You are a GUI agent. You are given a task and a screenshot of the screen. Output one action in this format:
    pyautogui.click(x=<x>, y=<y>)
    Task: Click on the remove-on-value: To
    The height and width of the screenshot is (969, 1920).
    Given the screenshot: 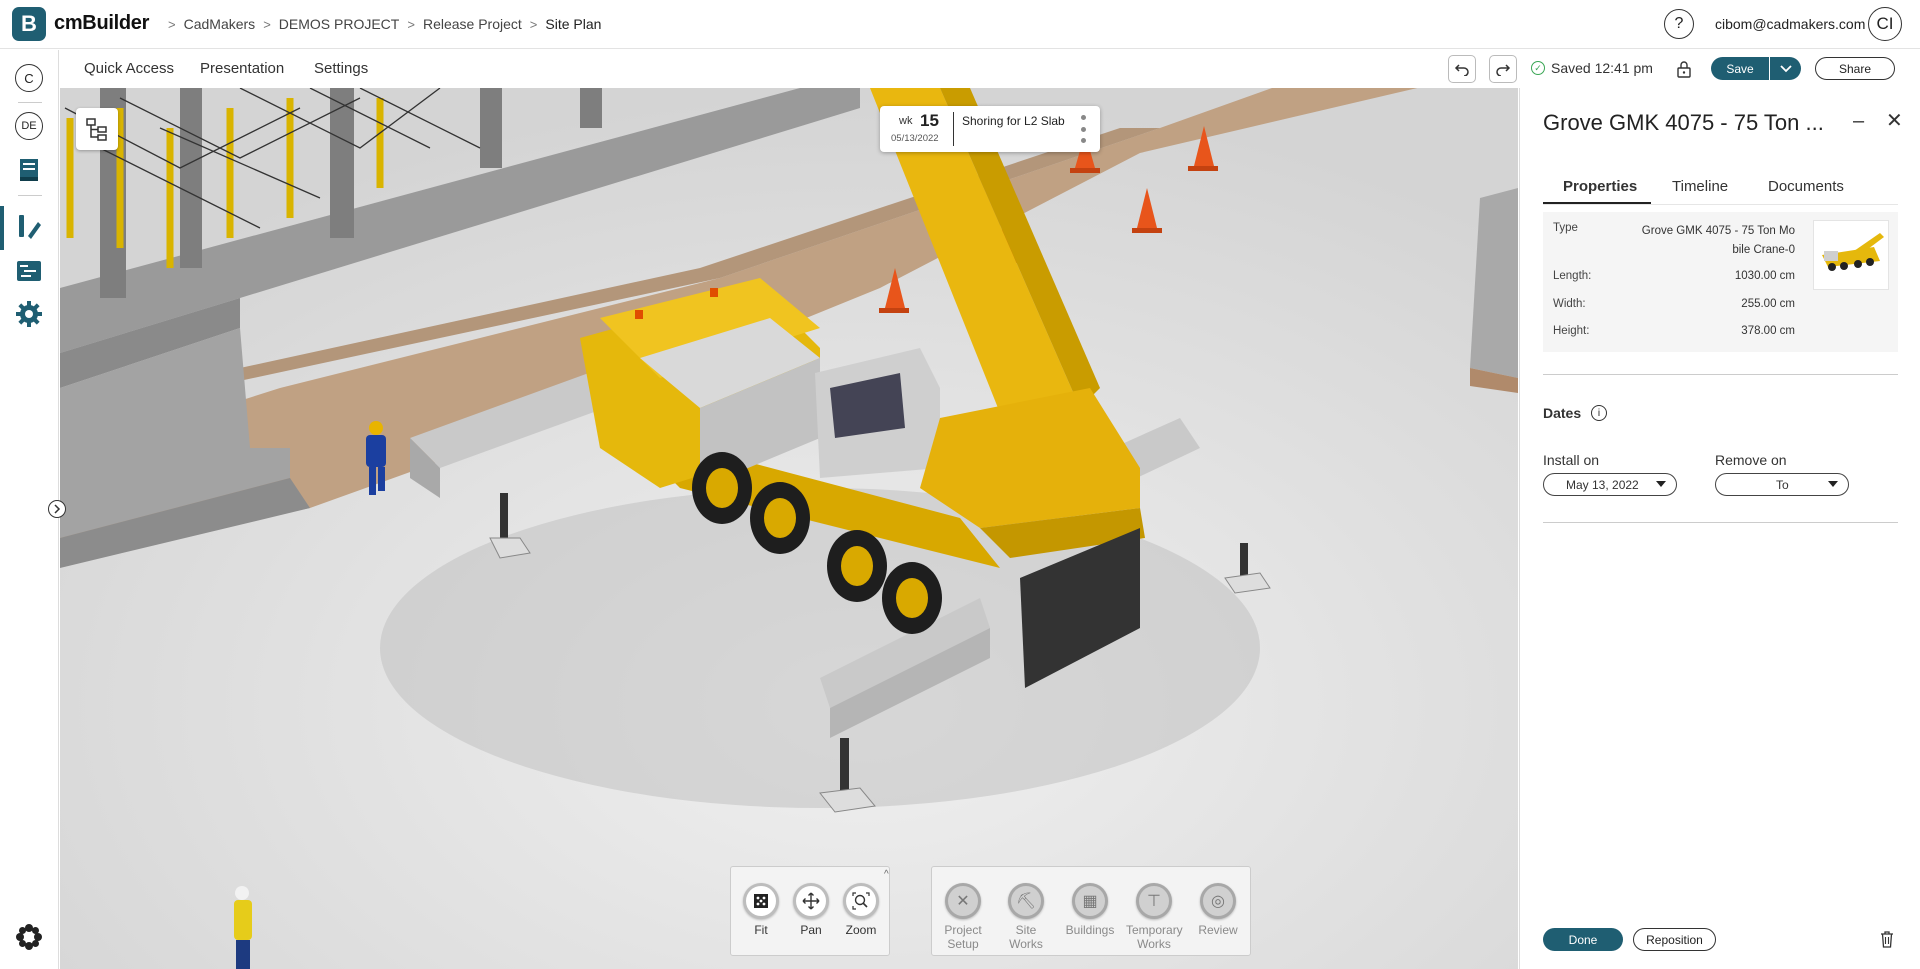 What is the action you would take?
    pyautogui.click(x=1782, y=484)
    